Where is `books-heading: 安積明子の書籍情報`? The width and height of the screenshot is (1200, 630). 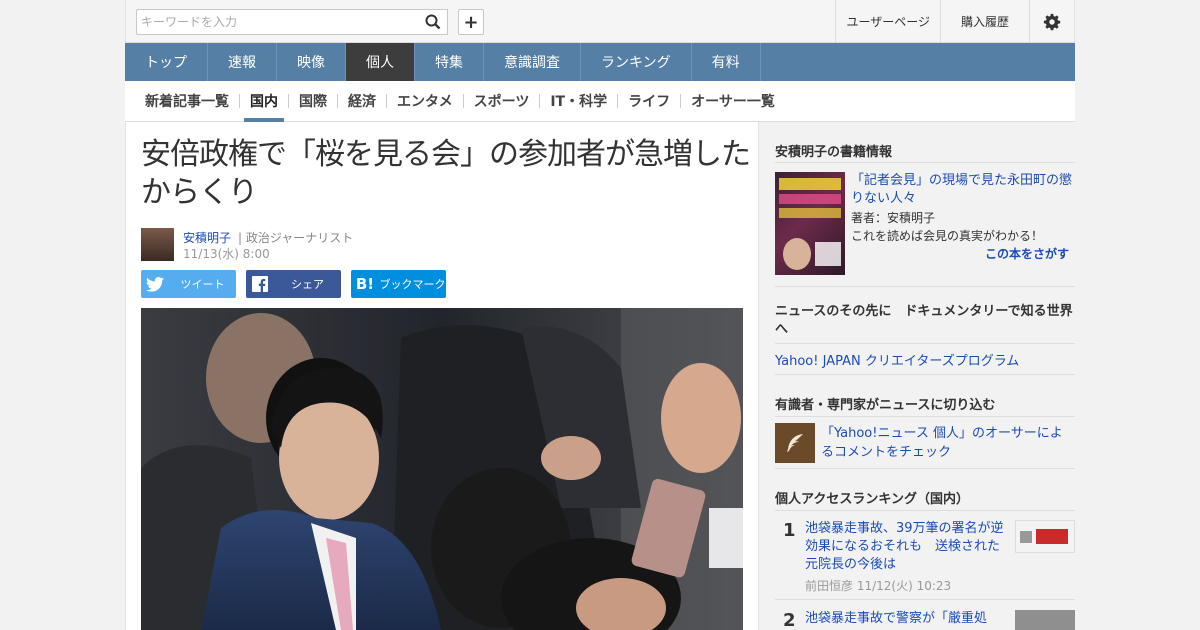
books-heading: 安積明子の書籍情報 is located at coordinates (834, 152).